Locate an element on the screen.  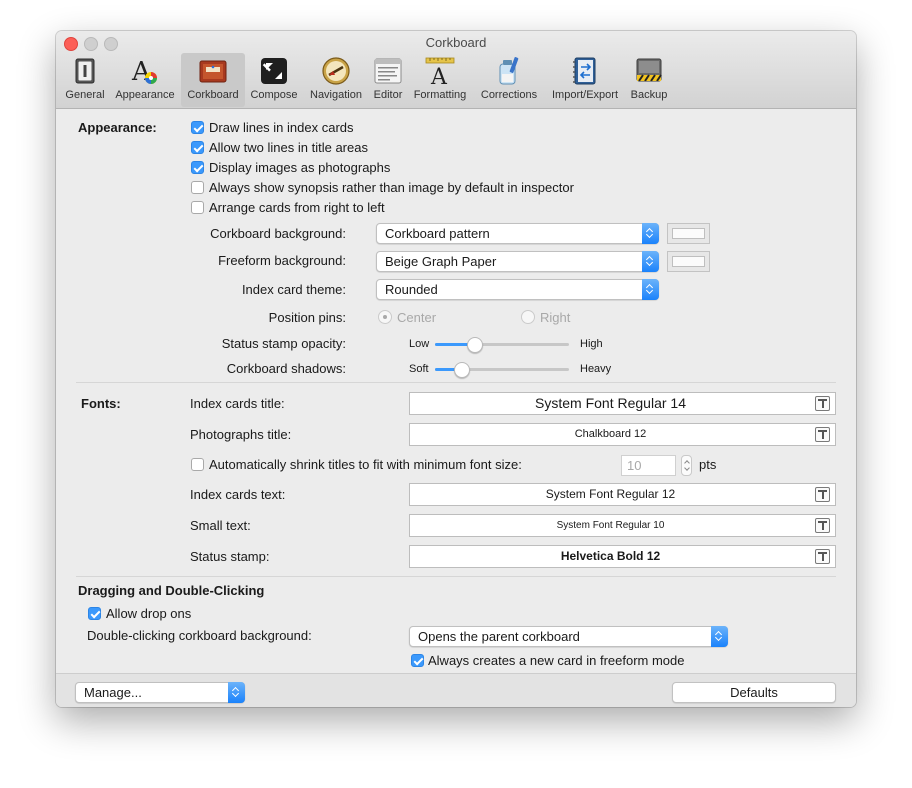
draw-lines-label: Draw lines in index cards is located at coordinates (281, 127).